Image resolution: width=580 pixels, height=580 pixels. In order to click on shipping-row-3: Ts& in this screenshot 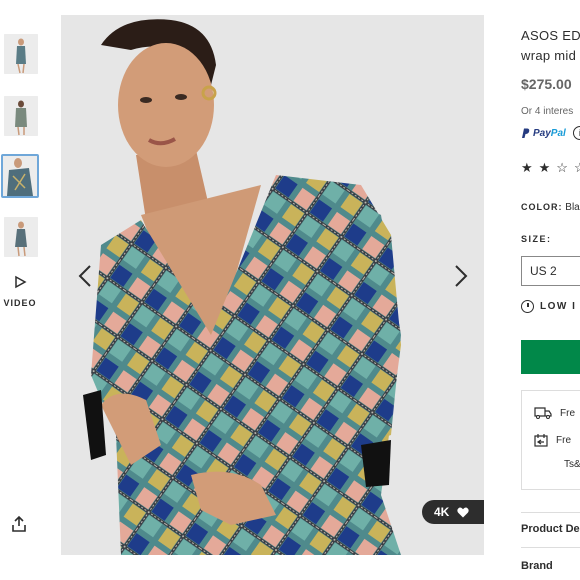, I will do `click(572, 464)`.